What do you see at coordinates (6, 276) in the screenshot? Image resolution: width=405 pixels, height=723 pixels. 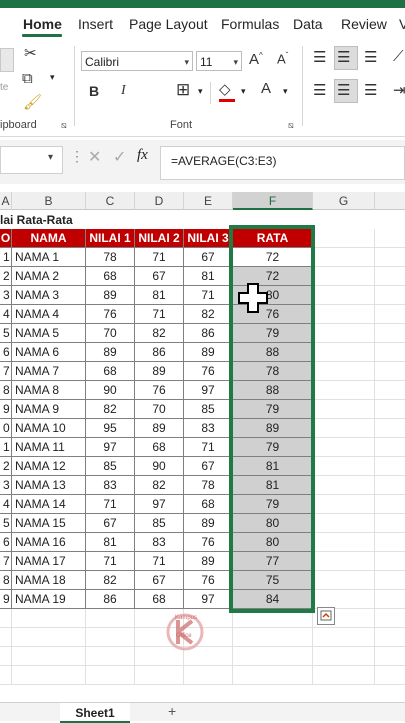 I see `cell-no: 2` at bounding box center [6, 276].